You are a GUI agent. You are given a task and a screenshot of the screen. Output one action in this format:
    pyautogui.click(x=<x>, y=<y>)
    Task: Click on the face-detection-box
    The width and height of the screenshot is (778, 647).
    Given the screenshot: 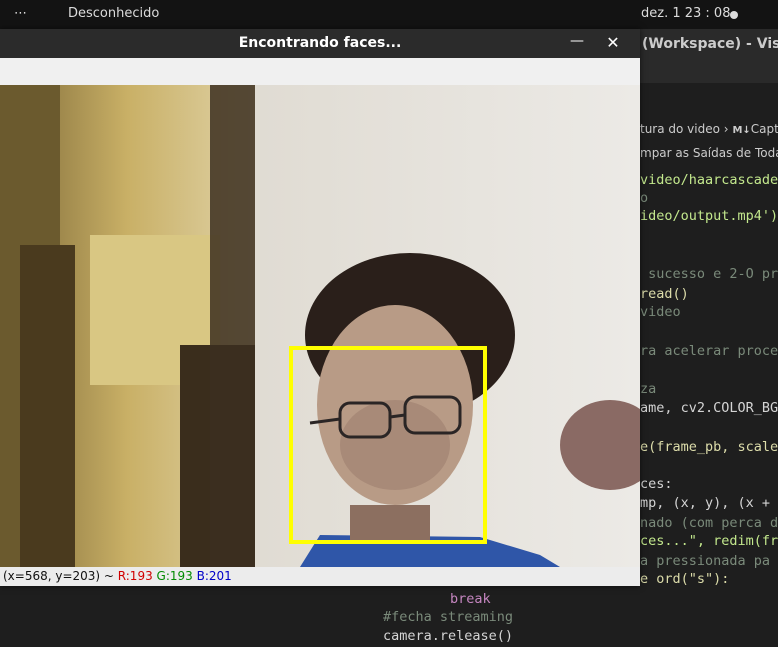 What is the action you would take?
    pyautogui.click(x=388, y=445)
    